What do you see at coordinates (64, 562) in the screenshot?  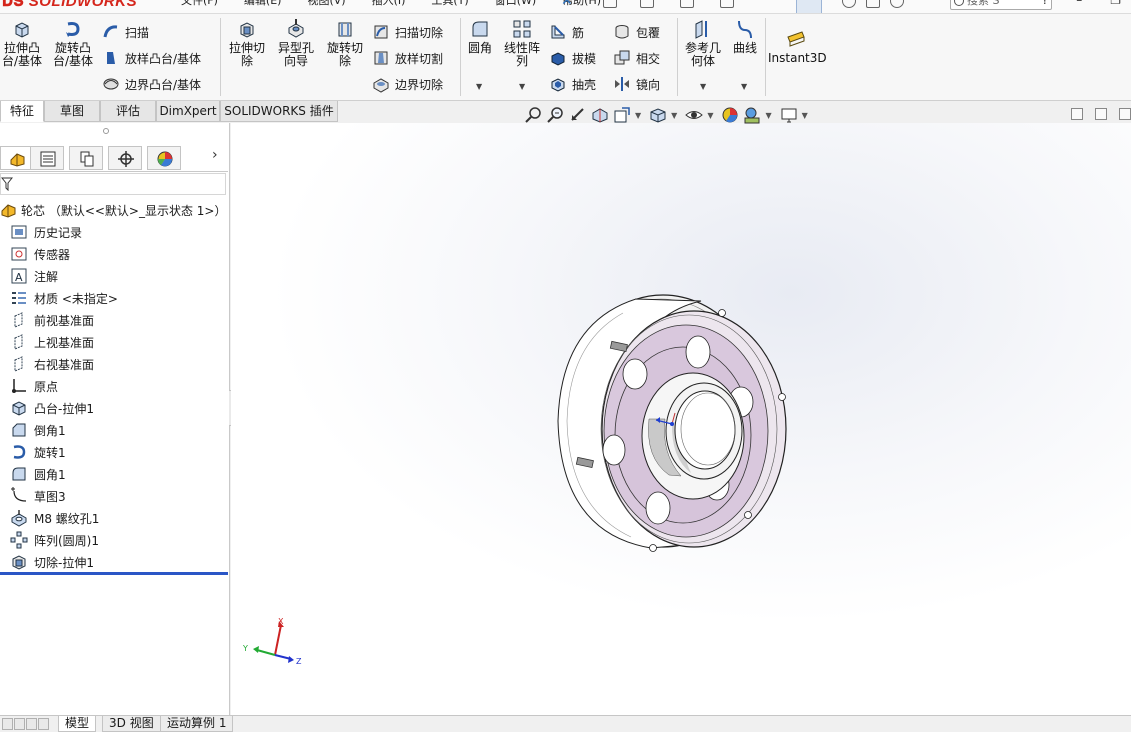 I see `tree-item-cut-extrude1: 切除-拉伸1` at bounding box center [64, 562].